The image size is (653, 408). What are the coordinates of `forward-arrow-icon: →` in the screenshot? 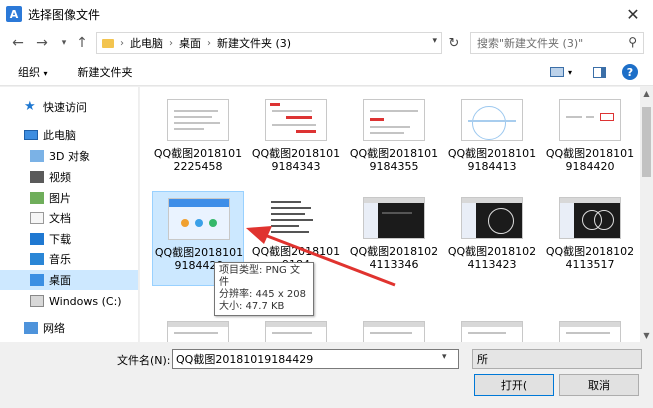 It's located at (42, 43).